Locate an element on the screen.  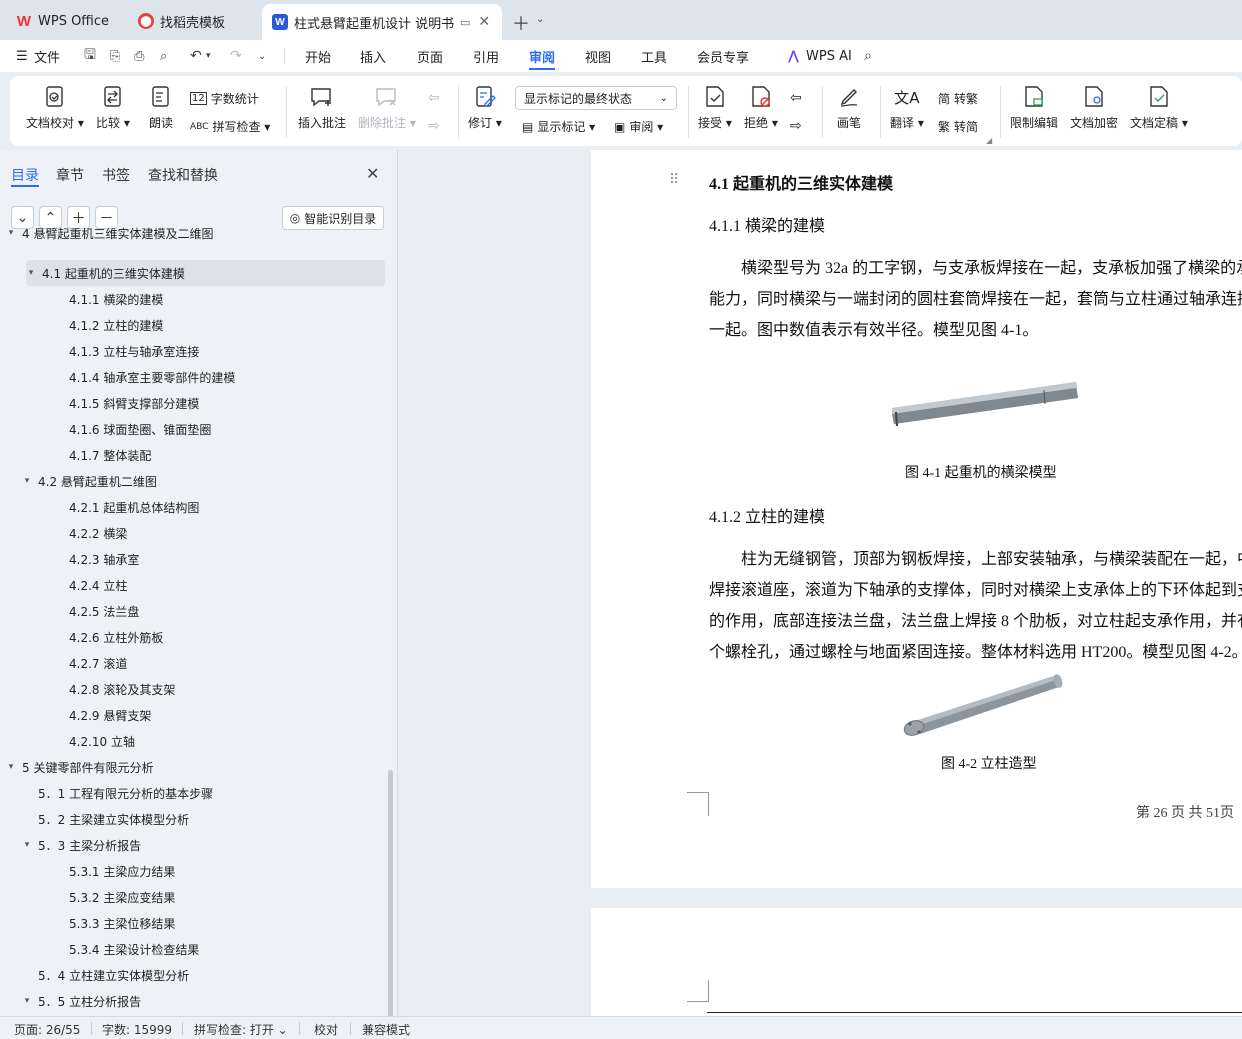
review-pane-button: ▣ 审阅 ▾ is located at coordinates (638, 126).